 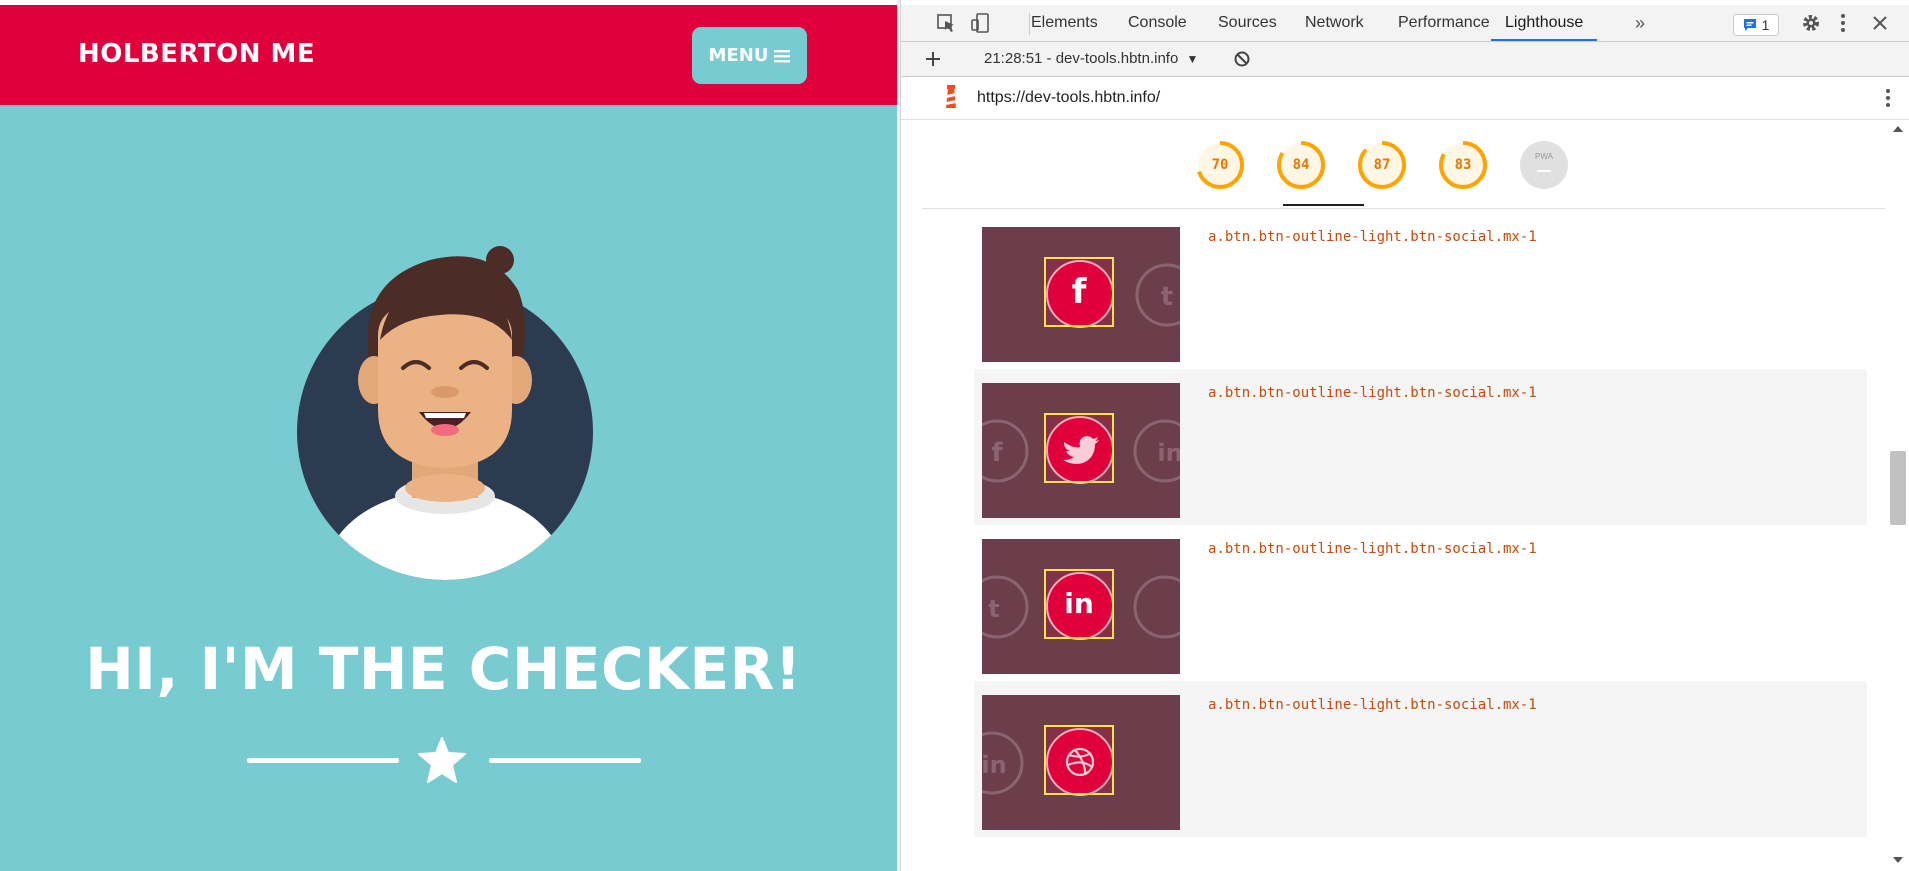 I want to click on devtools-scrollbar, so click(x=1897, y=495).